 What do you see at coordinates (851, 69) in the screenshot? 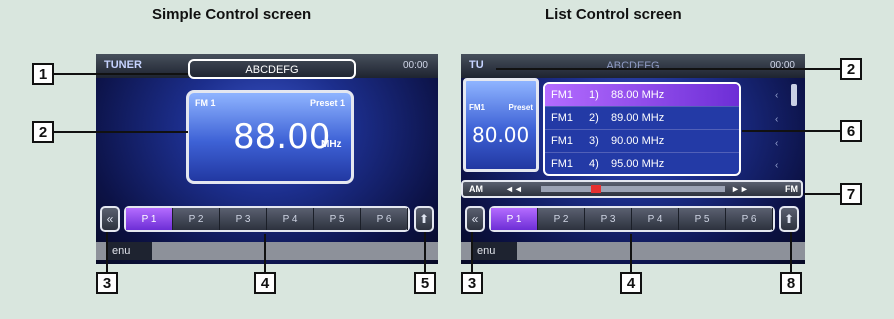
I see `callout-2-right: 2` at bounding box center [851, 69].